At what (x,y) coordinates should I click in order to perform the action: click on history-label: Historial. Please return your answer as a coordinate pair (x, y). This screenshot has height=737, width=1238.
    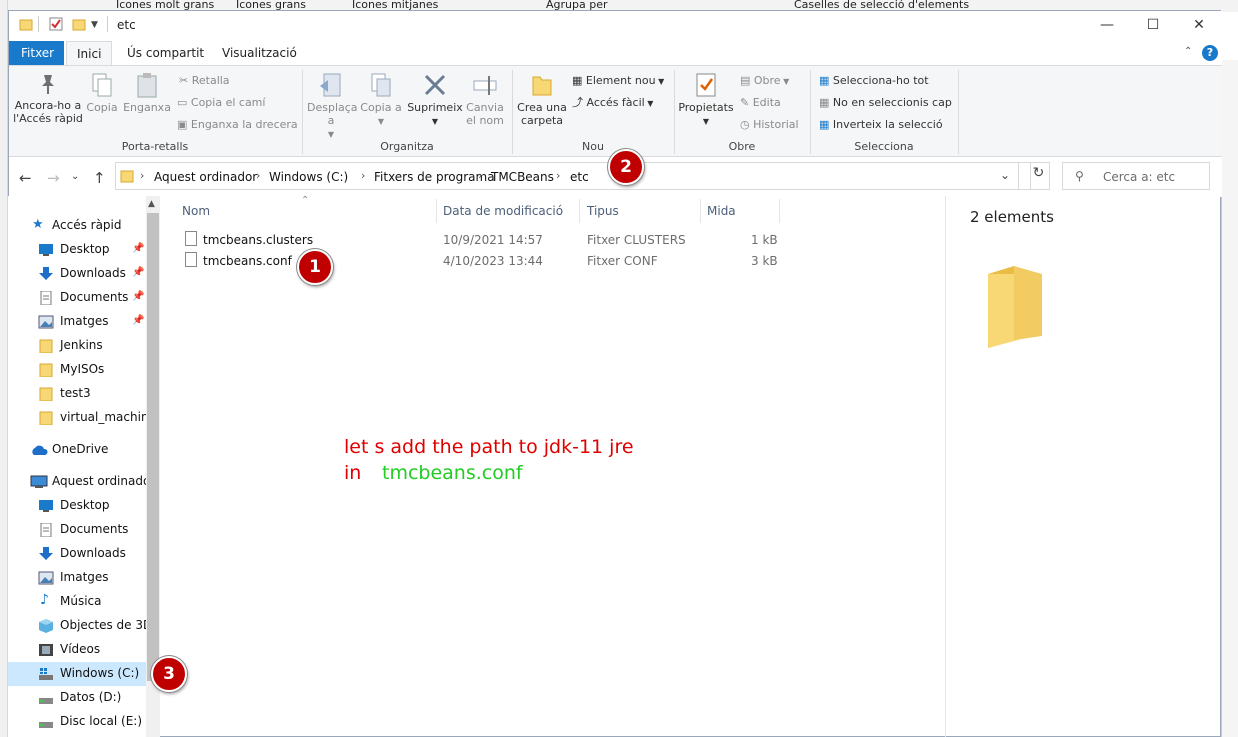
    Looking at the image, I should click on (776, 124).